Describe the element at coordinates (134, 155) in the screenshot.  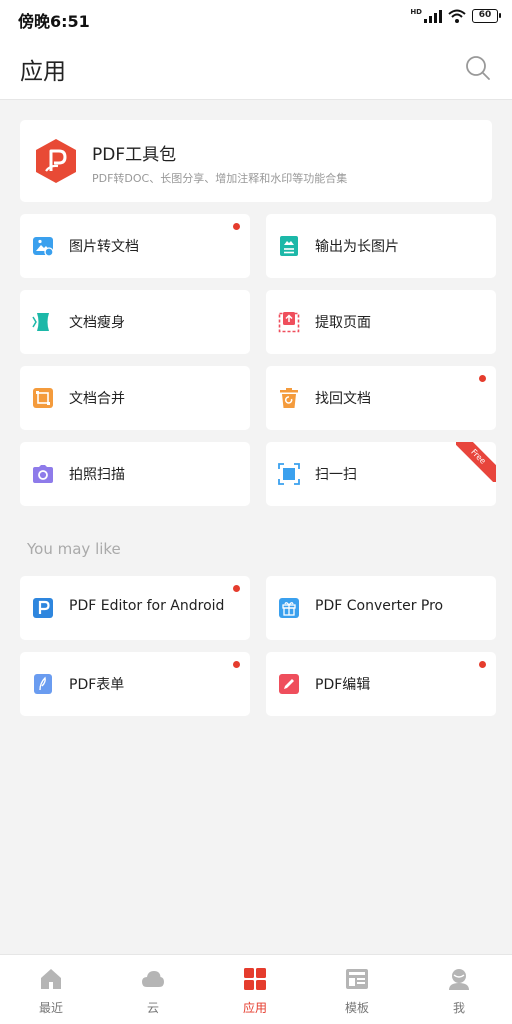
I see `pdf-toolkit-title: PDF工具包` at that location.